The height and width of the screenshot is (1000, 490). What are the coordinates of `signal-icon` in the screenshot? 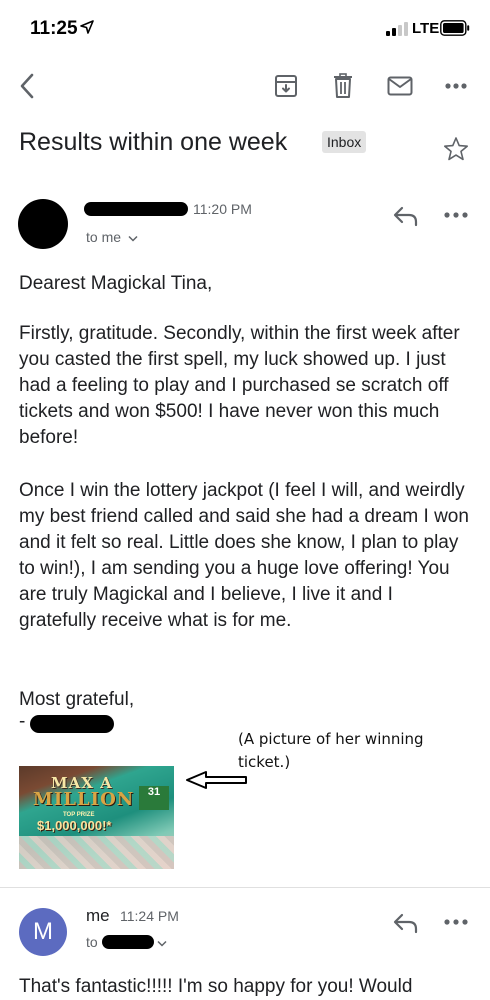 It's located at (397, 29).